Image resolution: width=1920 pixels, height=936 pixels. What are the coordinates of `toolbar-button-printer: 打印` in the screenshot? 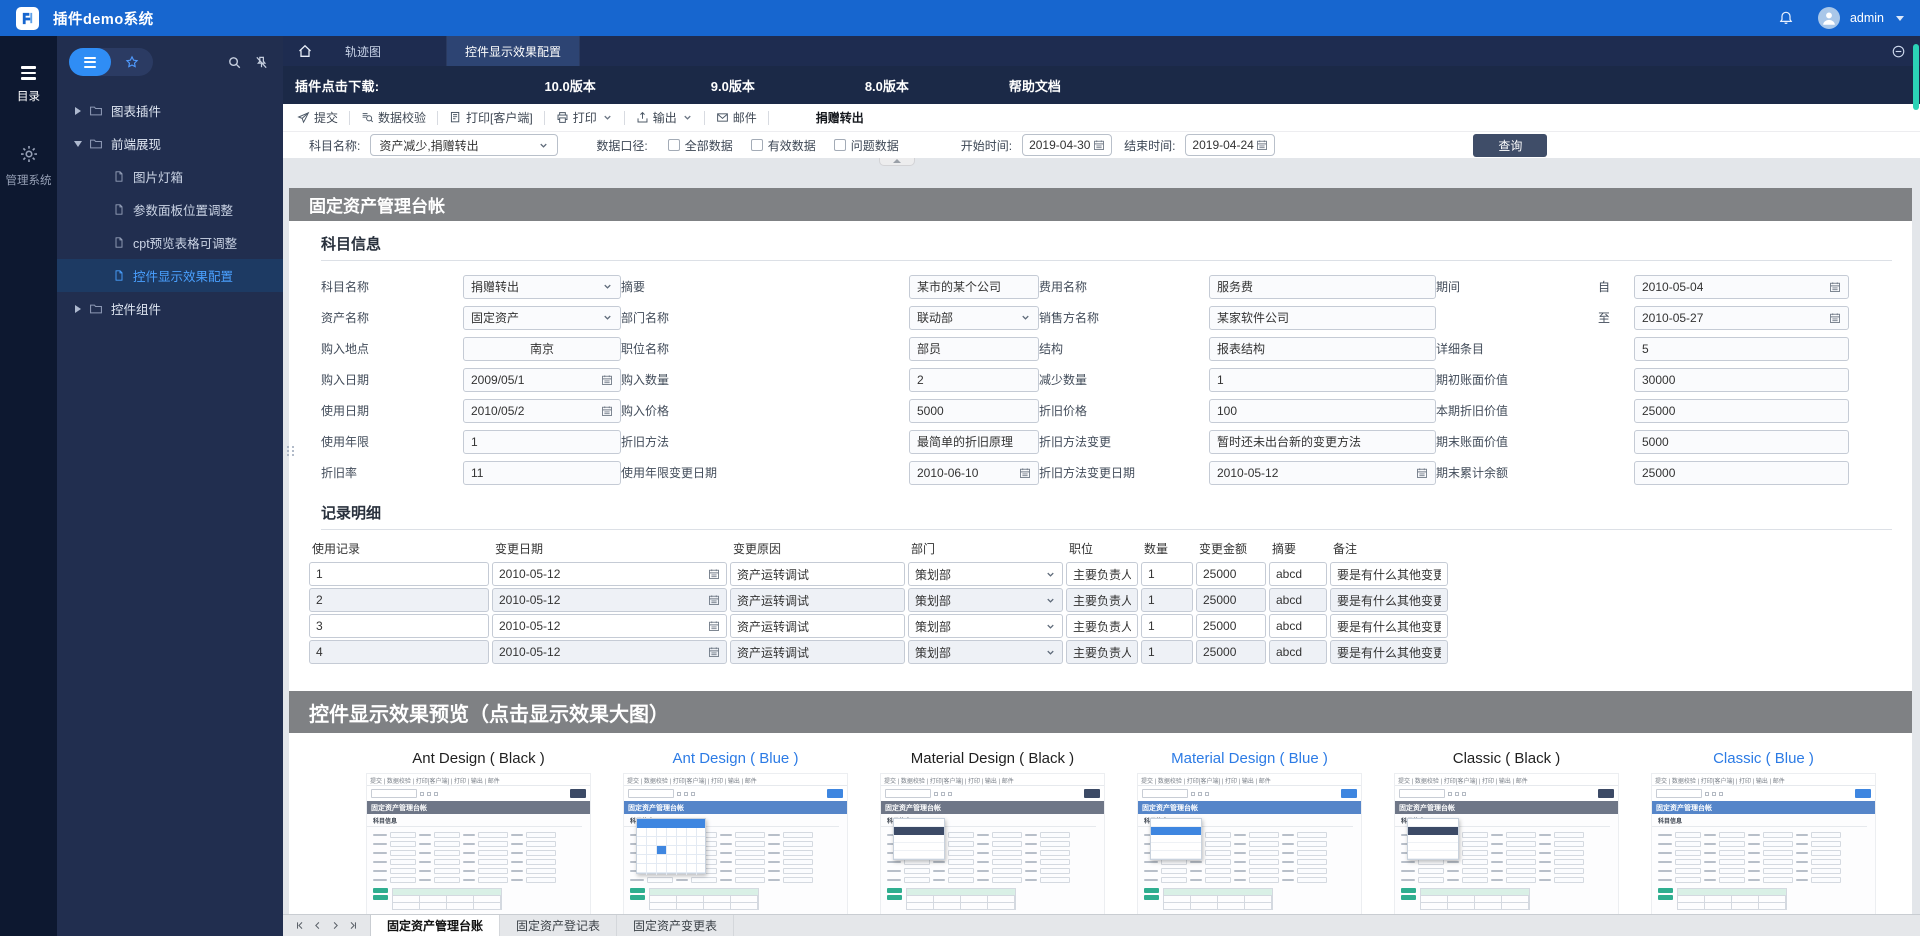 It's located at (584, 117).